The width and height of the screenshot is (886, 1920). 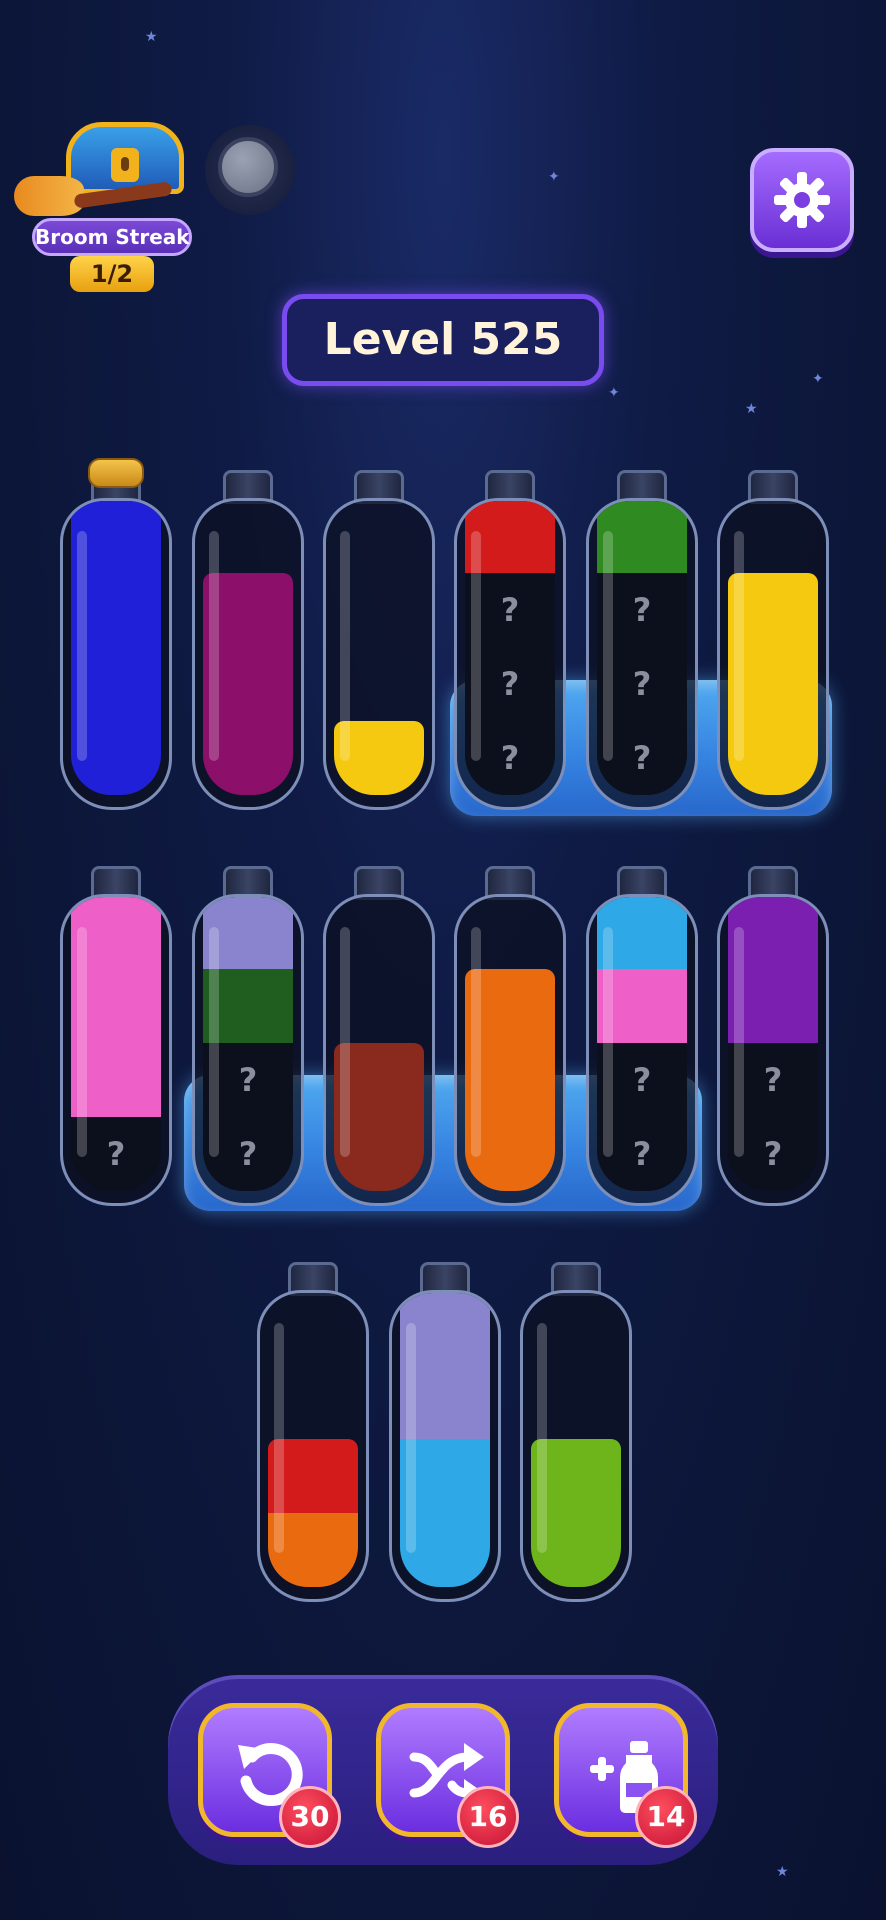 What do you see at coordinates (248, 1006) in the screenshot?
I see `liquid-layer-darkgreen` at bounding box center [248, 1006].